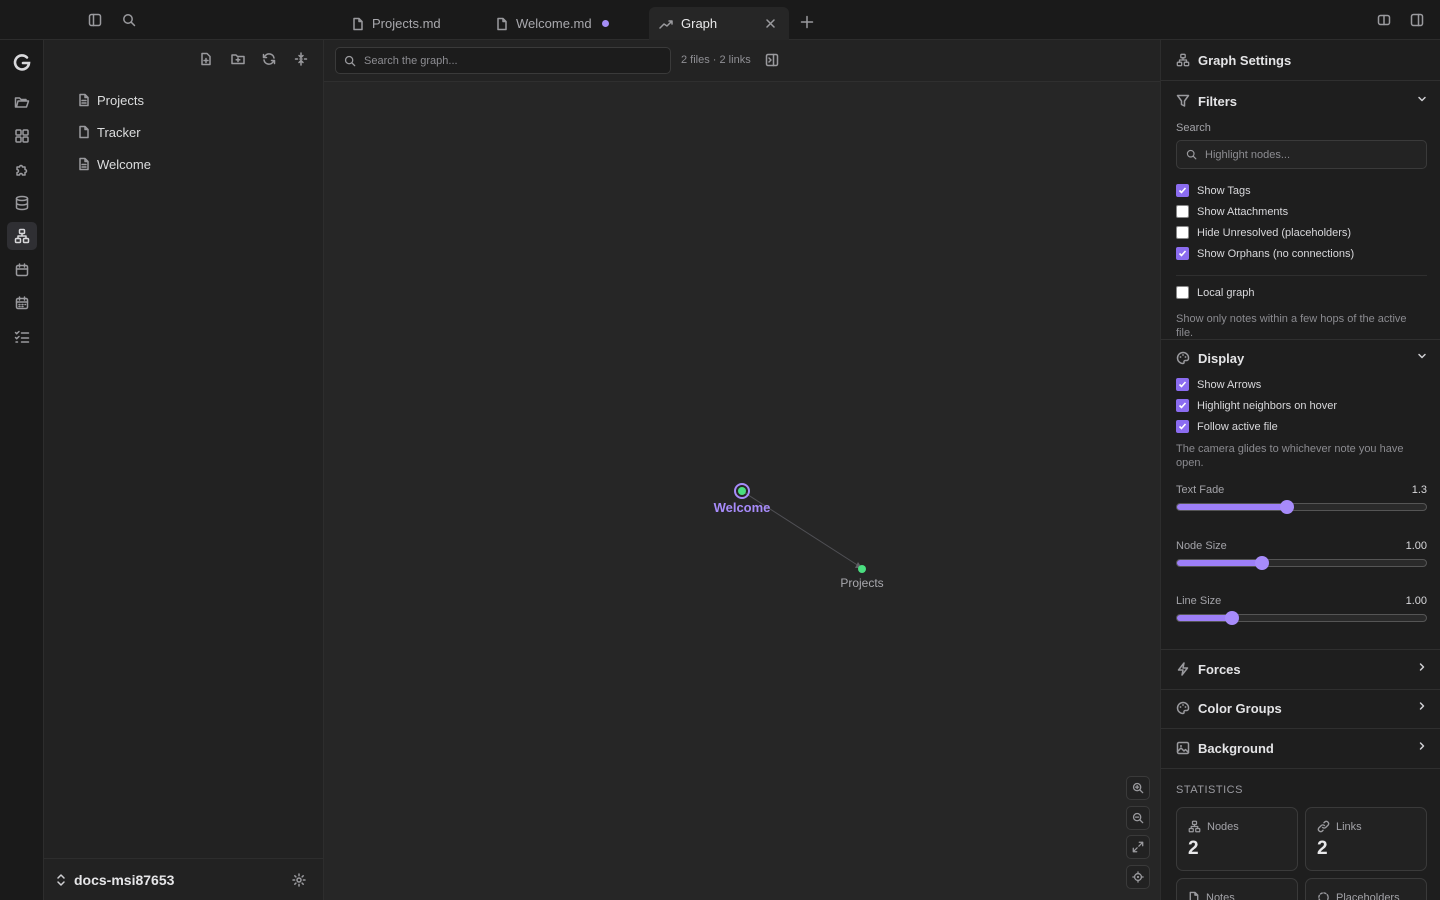 The image size is (1440, 900). What do you see at coordinates (22, 337) in the screenshot?
I see `checklist-icon` at bounding box center [22, 337].